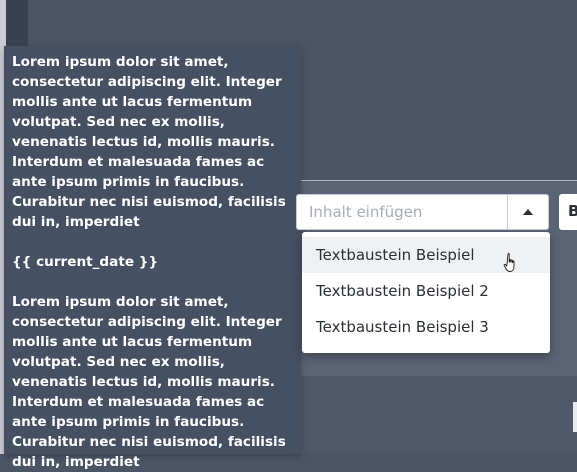  I want to click on adjacent-field: B, so click(568, 212).